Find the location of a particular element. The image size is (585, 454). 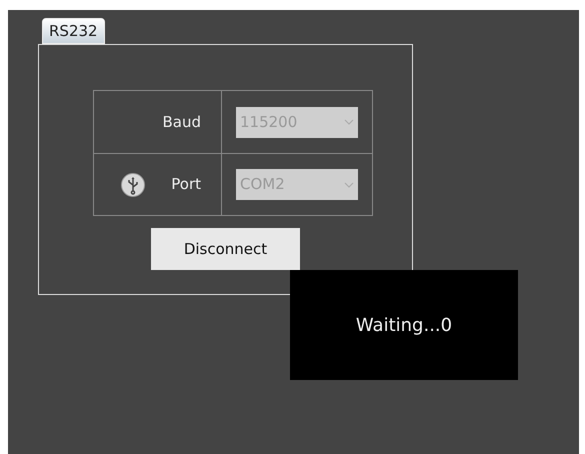

tab: RS232 is located at coordinates (73, 31).